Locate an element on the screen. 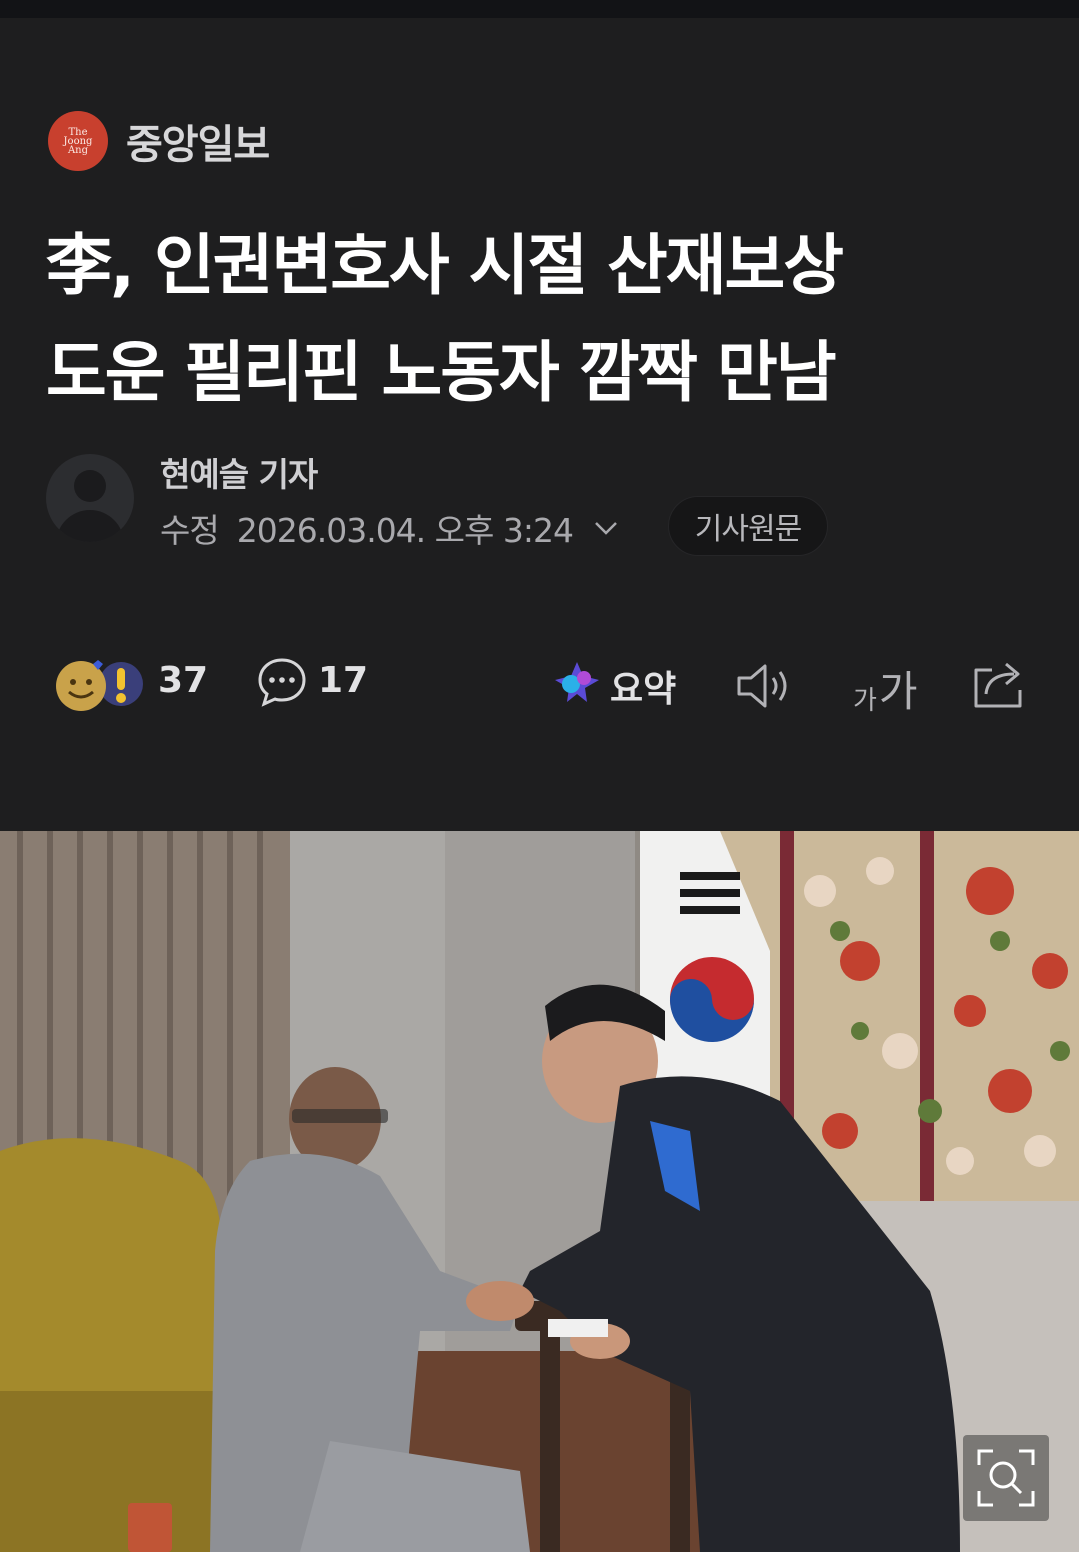 This screenshot has width=1079, height=1552. comment-count: 17 is located at coordinates (343, 680).